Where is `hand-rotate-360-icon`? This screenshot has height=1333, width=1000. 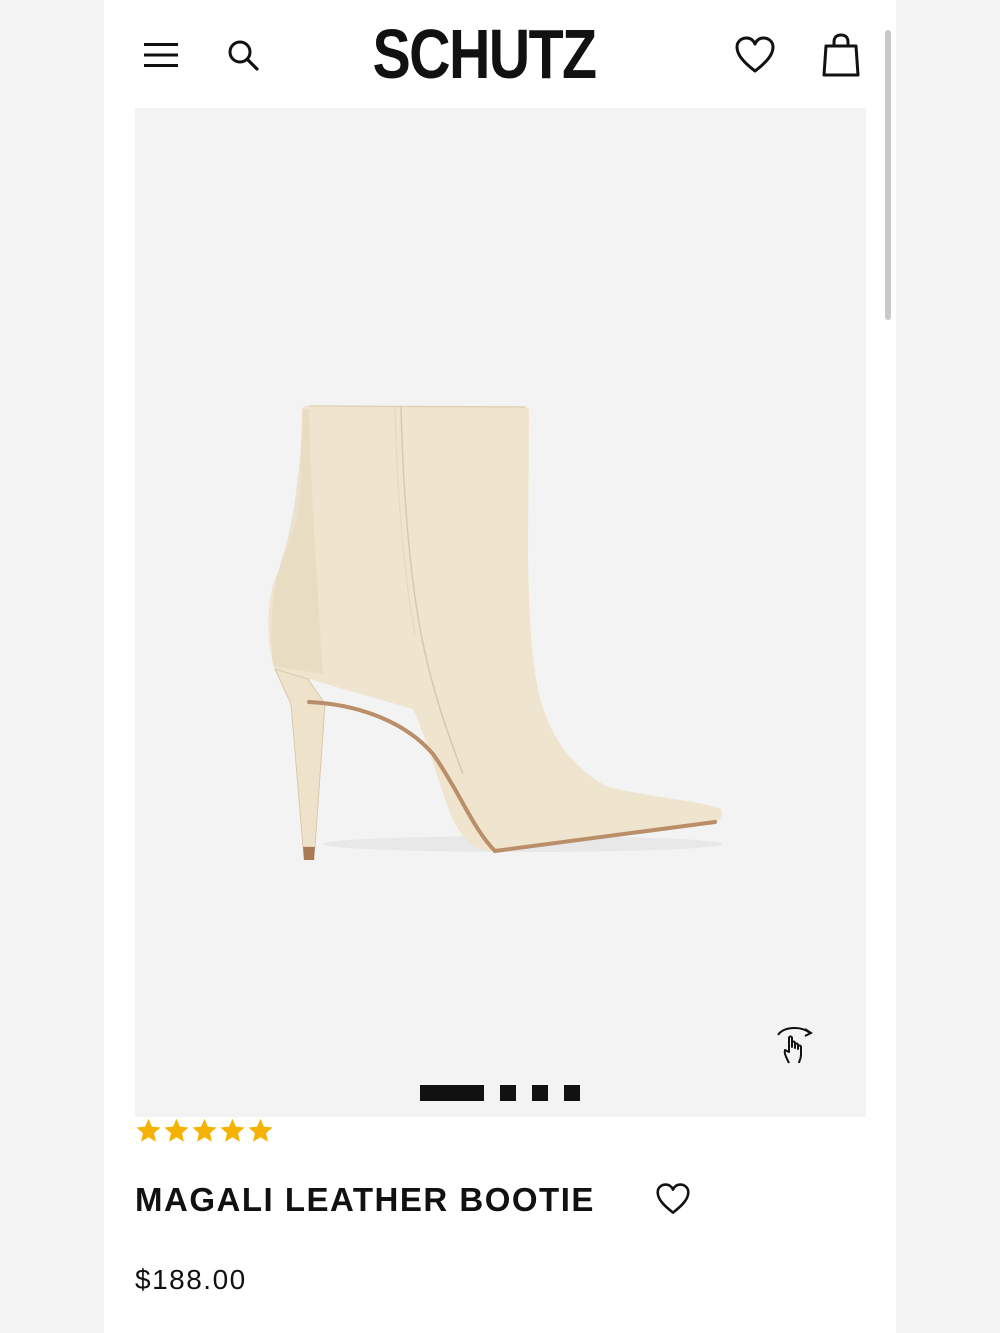 hand-rotate-360-icon is located at coordinates (795, 1045).